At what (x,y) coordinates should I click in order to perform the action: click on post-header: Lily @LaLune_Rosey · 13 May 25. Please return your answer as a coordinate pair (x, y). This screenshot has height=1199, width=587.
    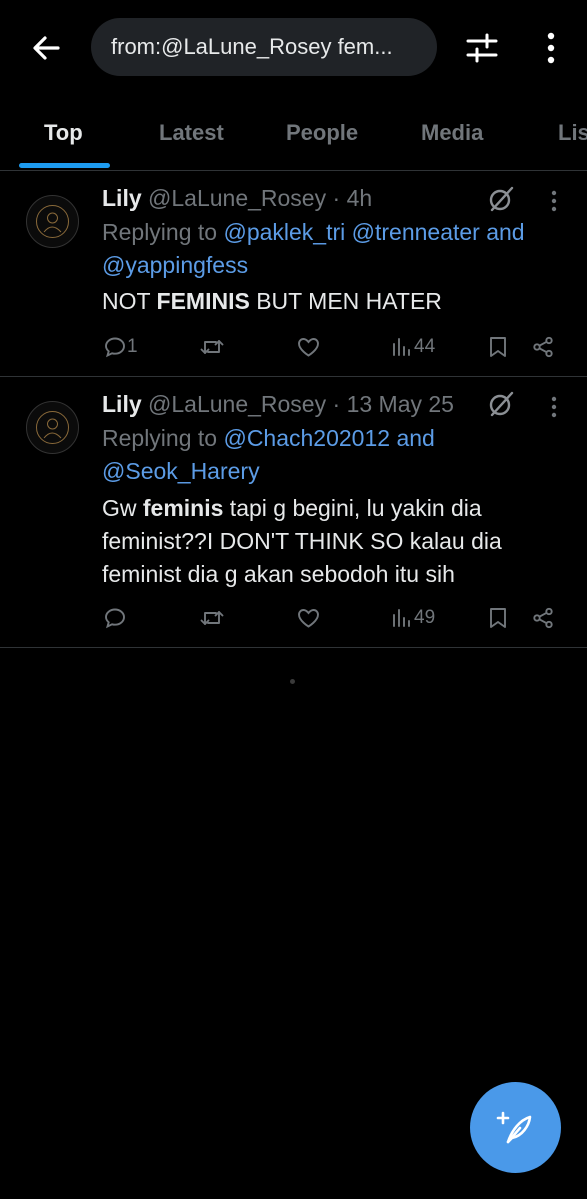
    Looking at the image, I should click on (278, 404).